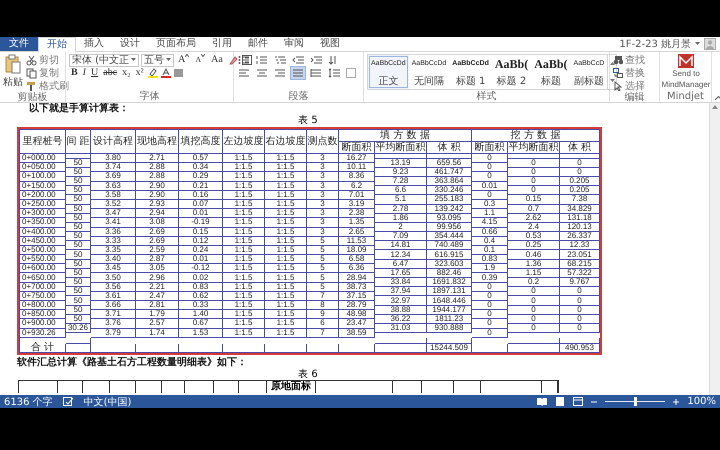 This screenshot has height=450, width=720. I want to click on table-cell: 3.76, so click(113, 324).